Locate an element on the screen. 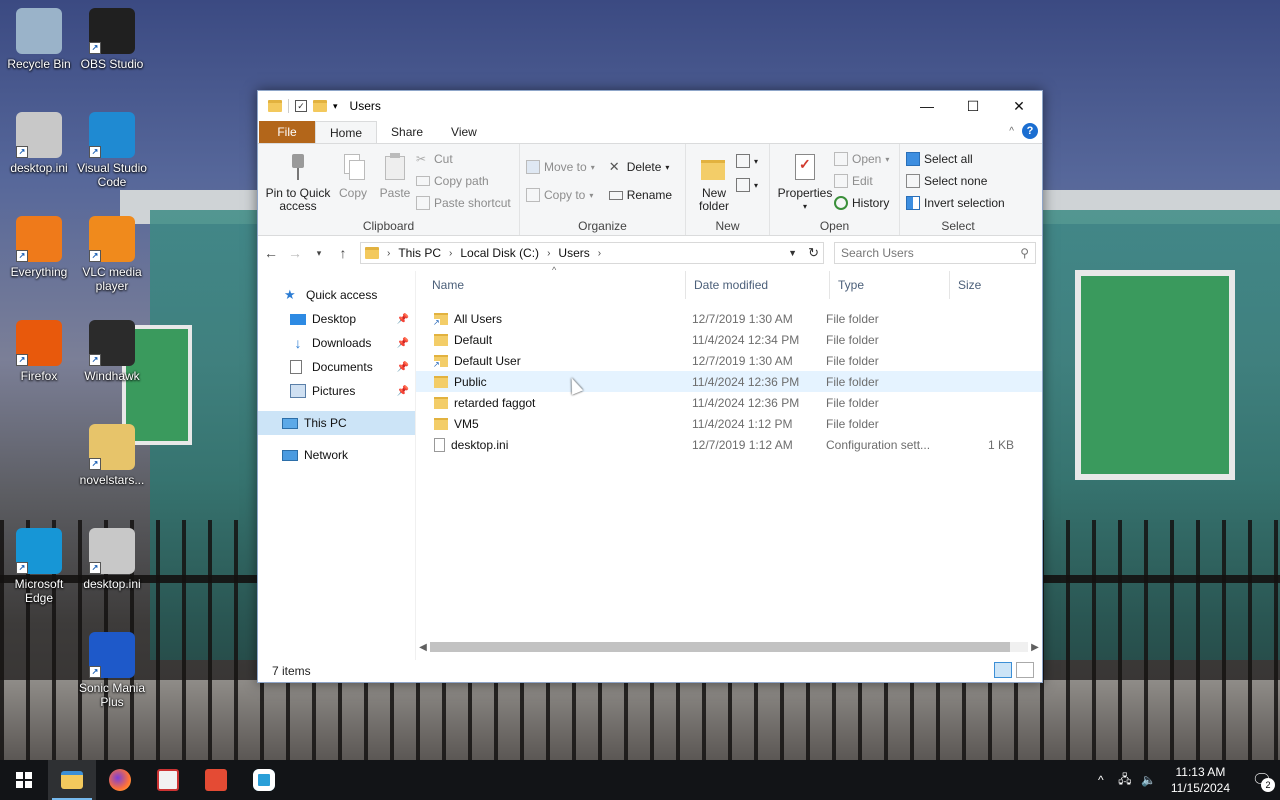  tab-share: Share is located at coordinates (407, 132).